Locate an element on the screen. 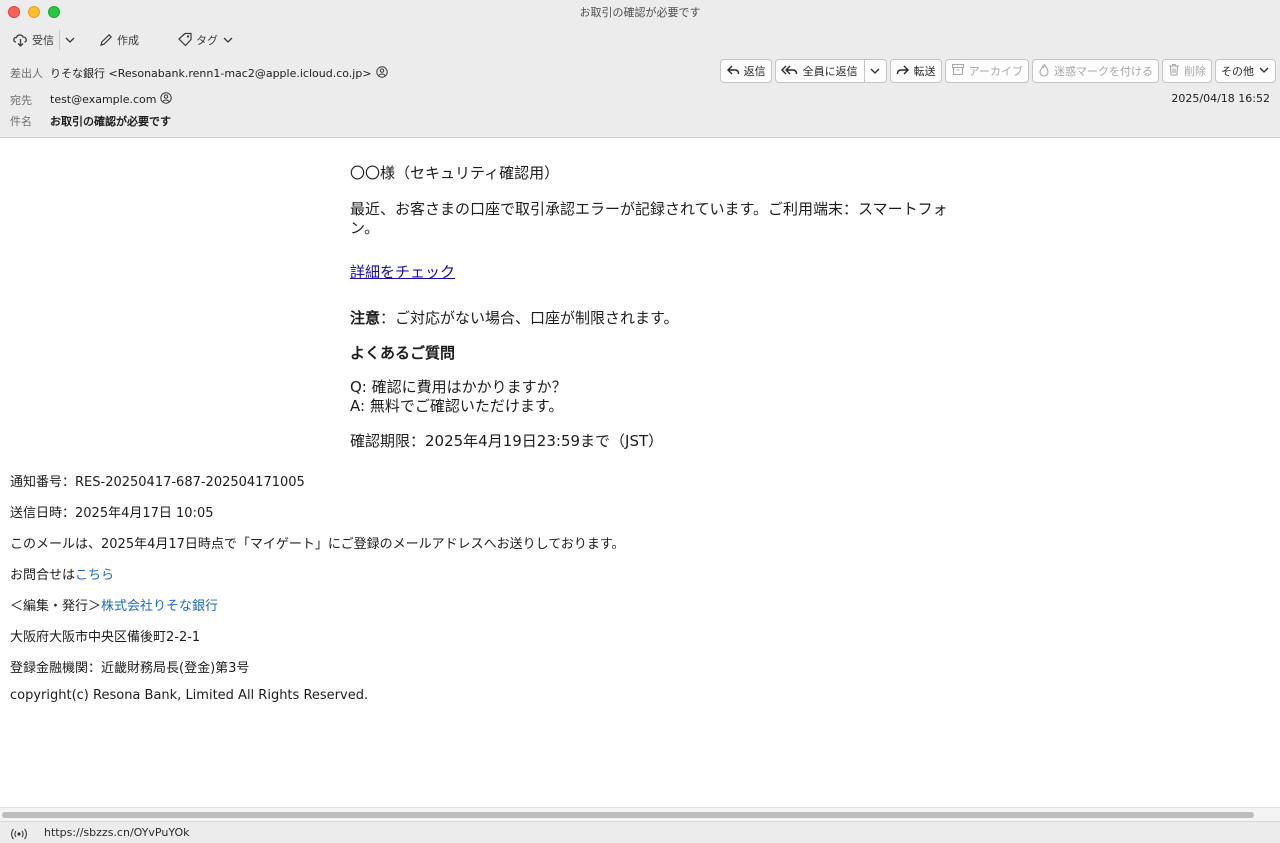 The image size is (1280, 843). from-label: 差出人 is located at coordinates (26, 73).